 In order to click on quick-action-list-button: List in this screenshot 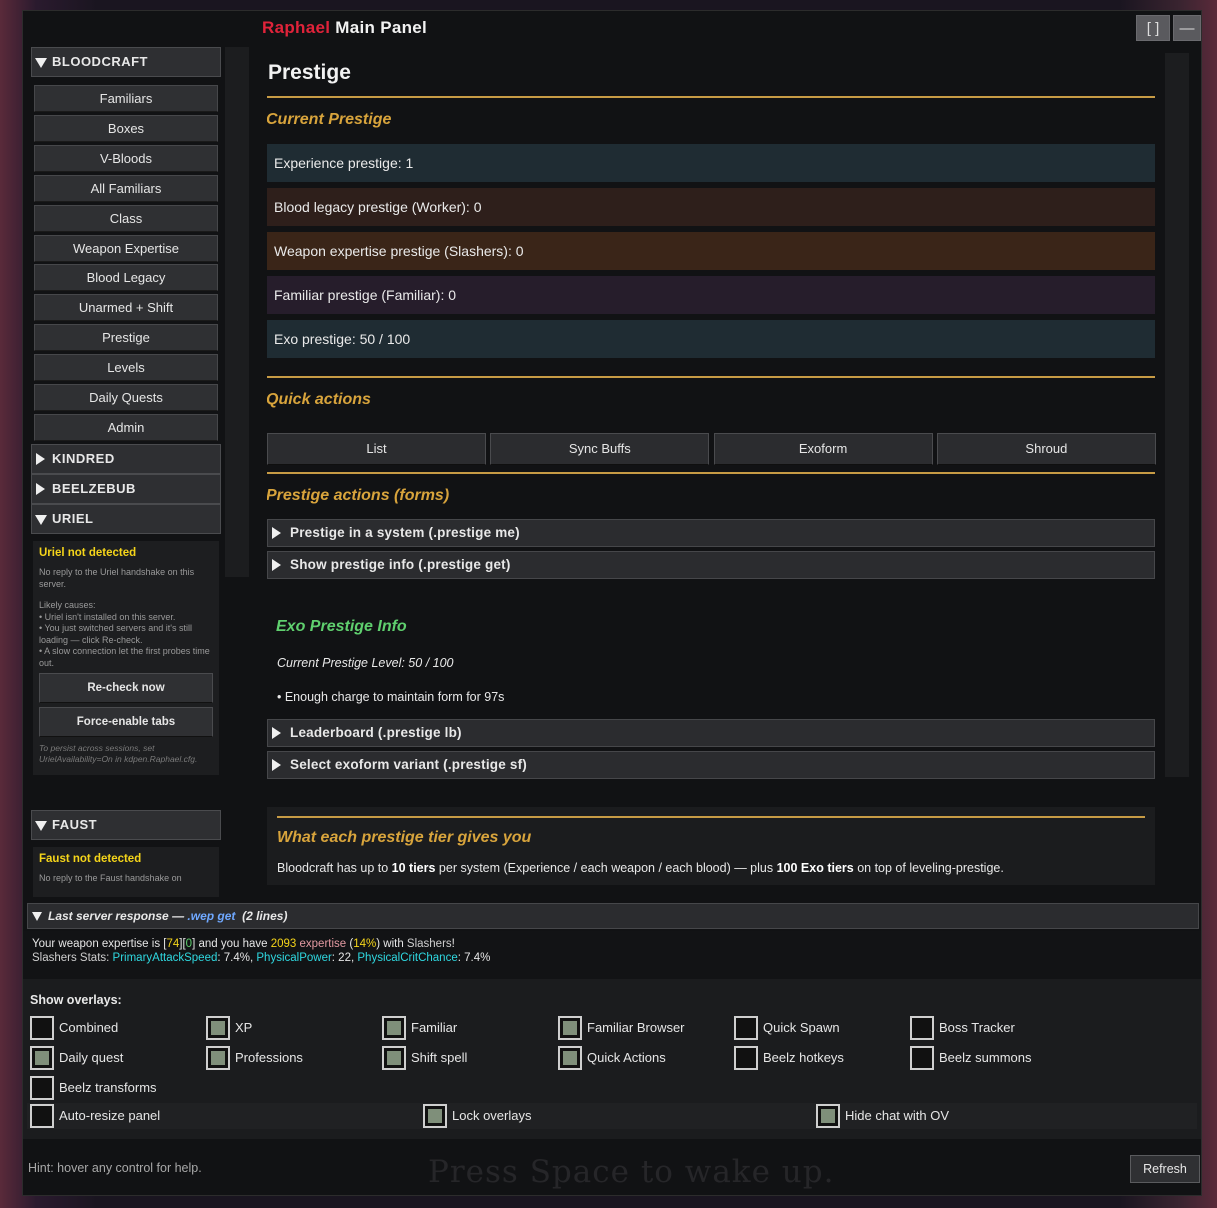, I will do `click(376, 449)`.